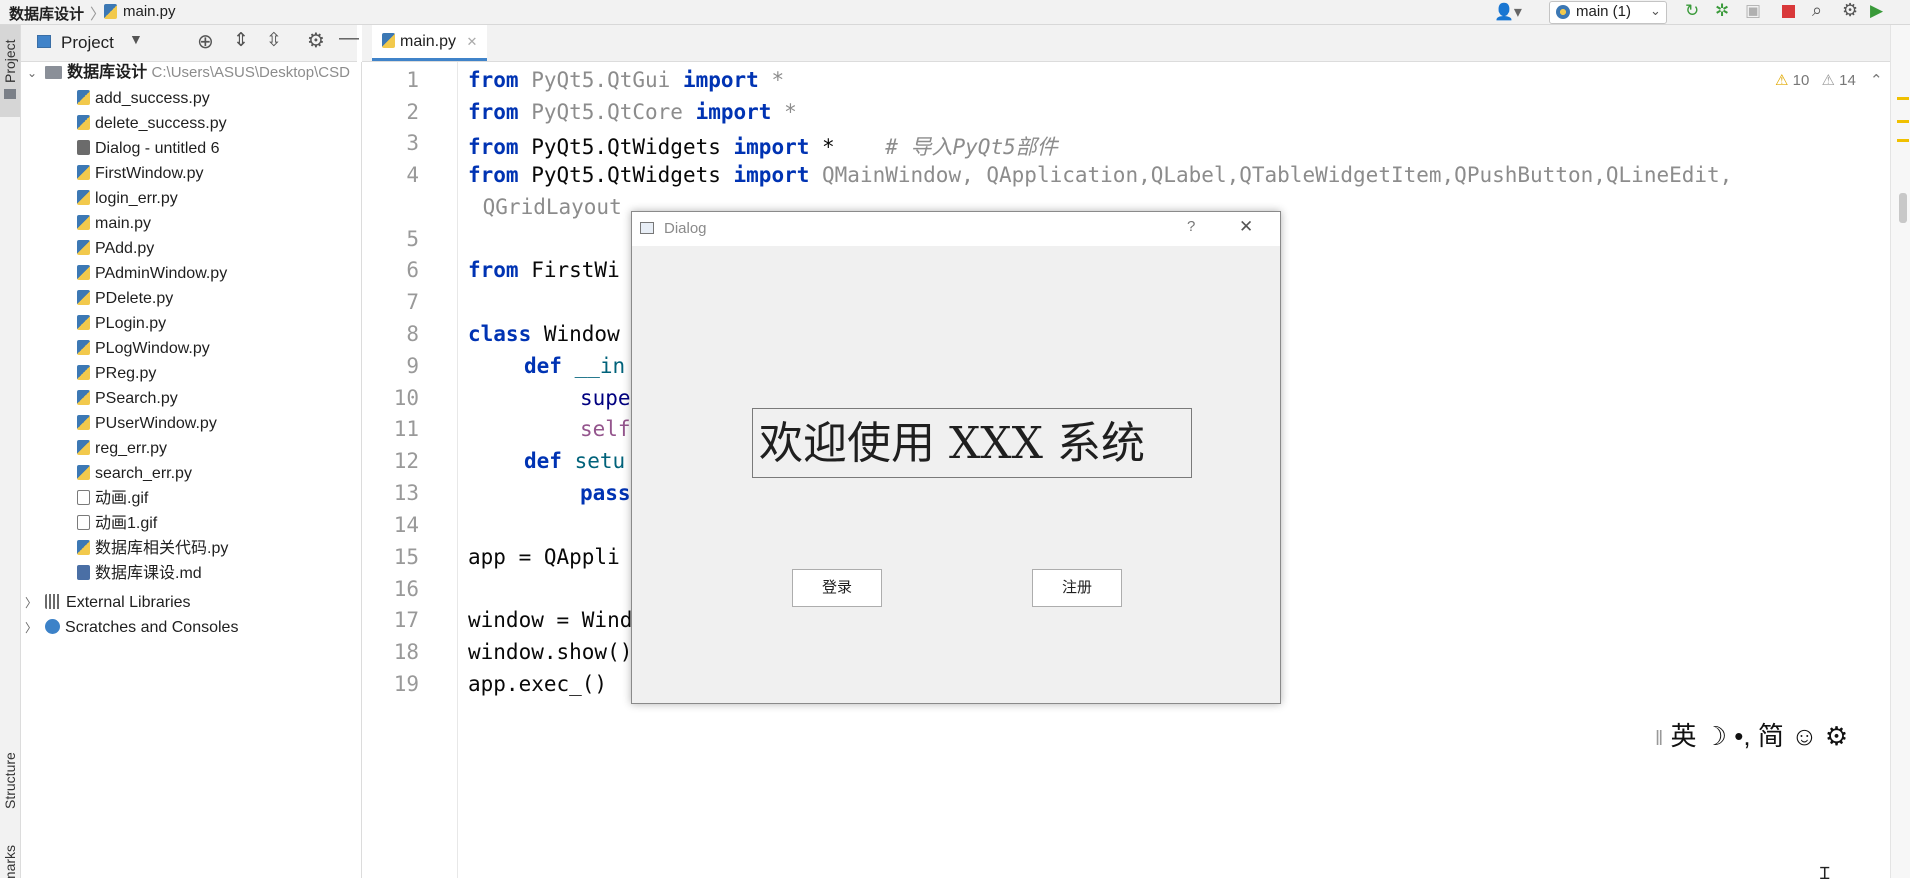 The image size is (1910, 884). Describe the element at coordinates (1722, 11) in the screenshot. I see `debug-icon: ✲` at that location.